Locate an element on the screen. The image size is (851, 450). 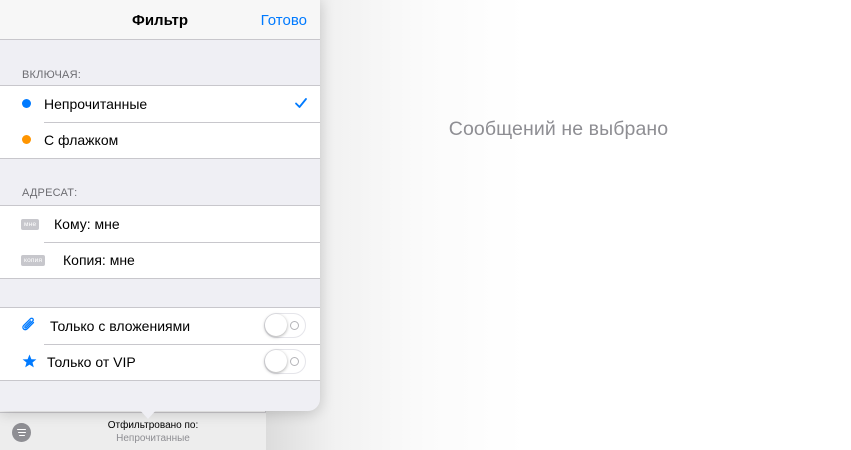
filter-row-attachments: Только с вложениями is located at coordinates (160, 326).